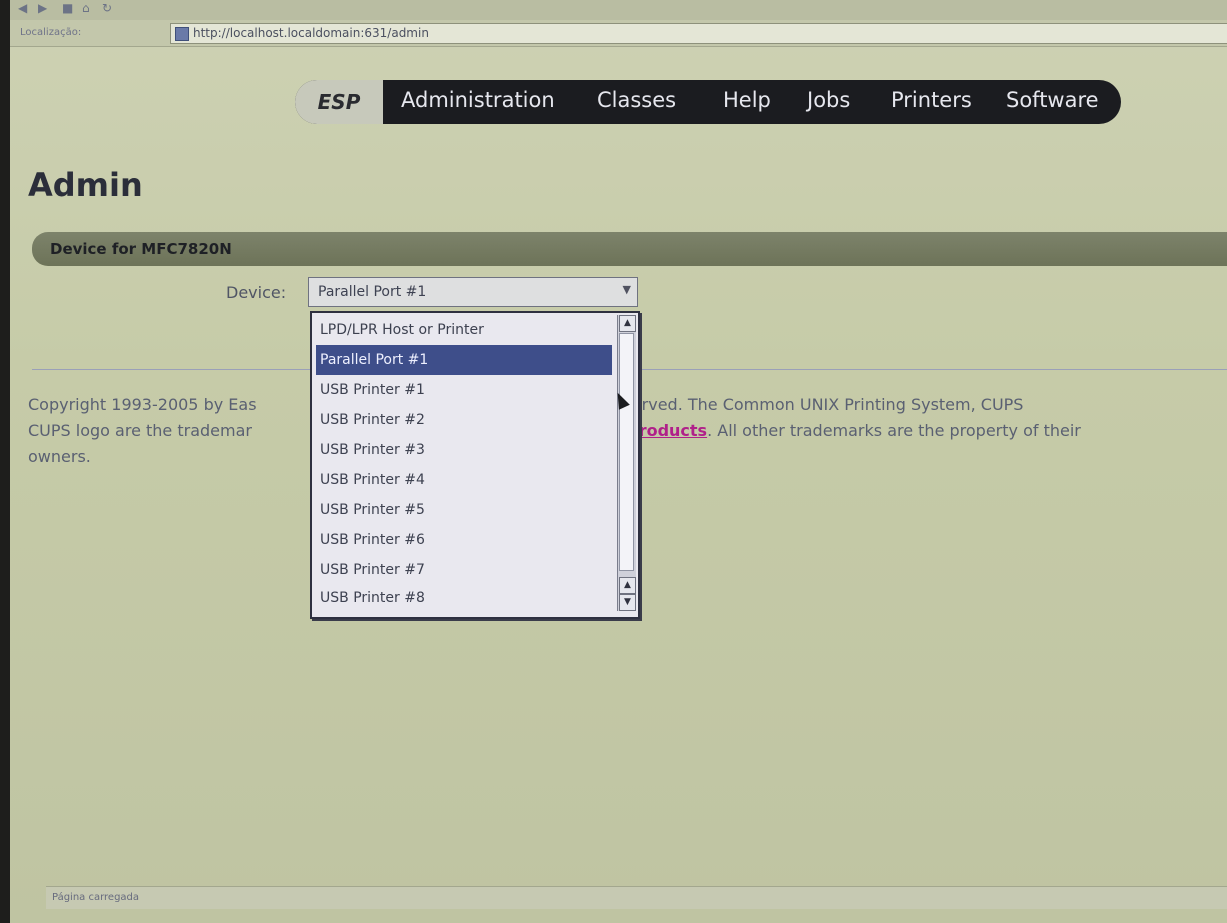 This screenshot has height=923, width=1227. Describe the element at coordinates (182, 34) in the screenshot. I see `favicon-icon` at that location.